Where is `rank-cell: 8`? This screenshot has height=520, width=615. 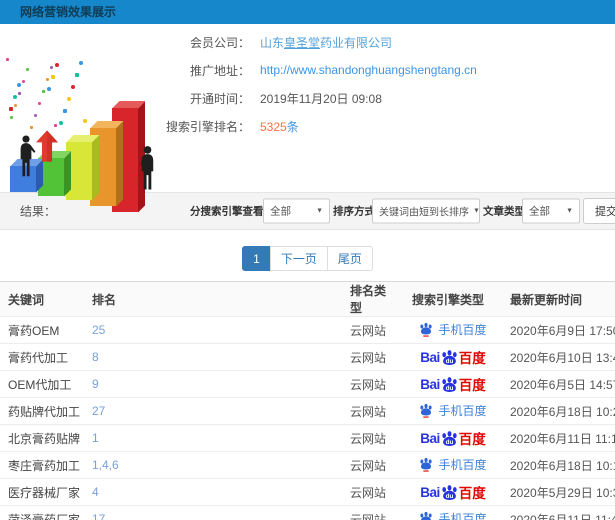
rank-cell: 8 is located at coordinates (213, 357).